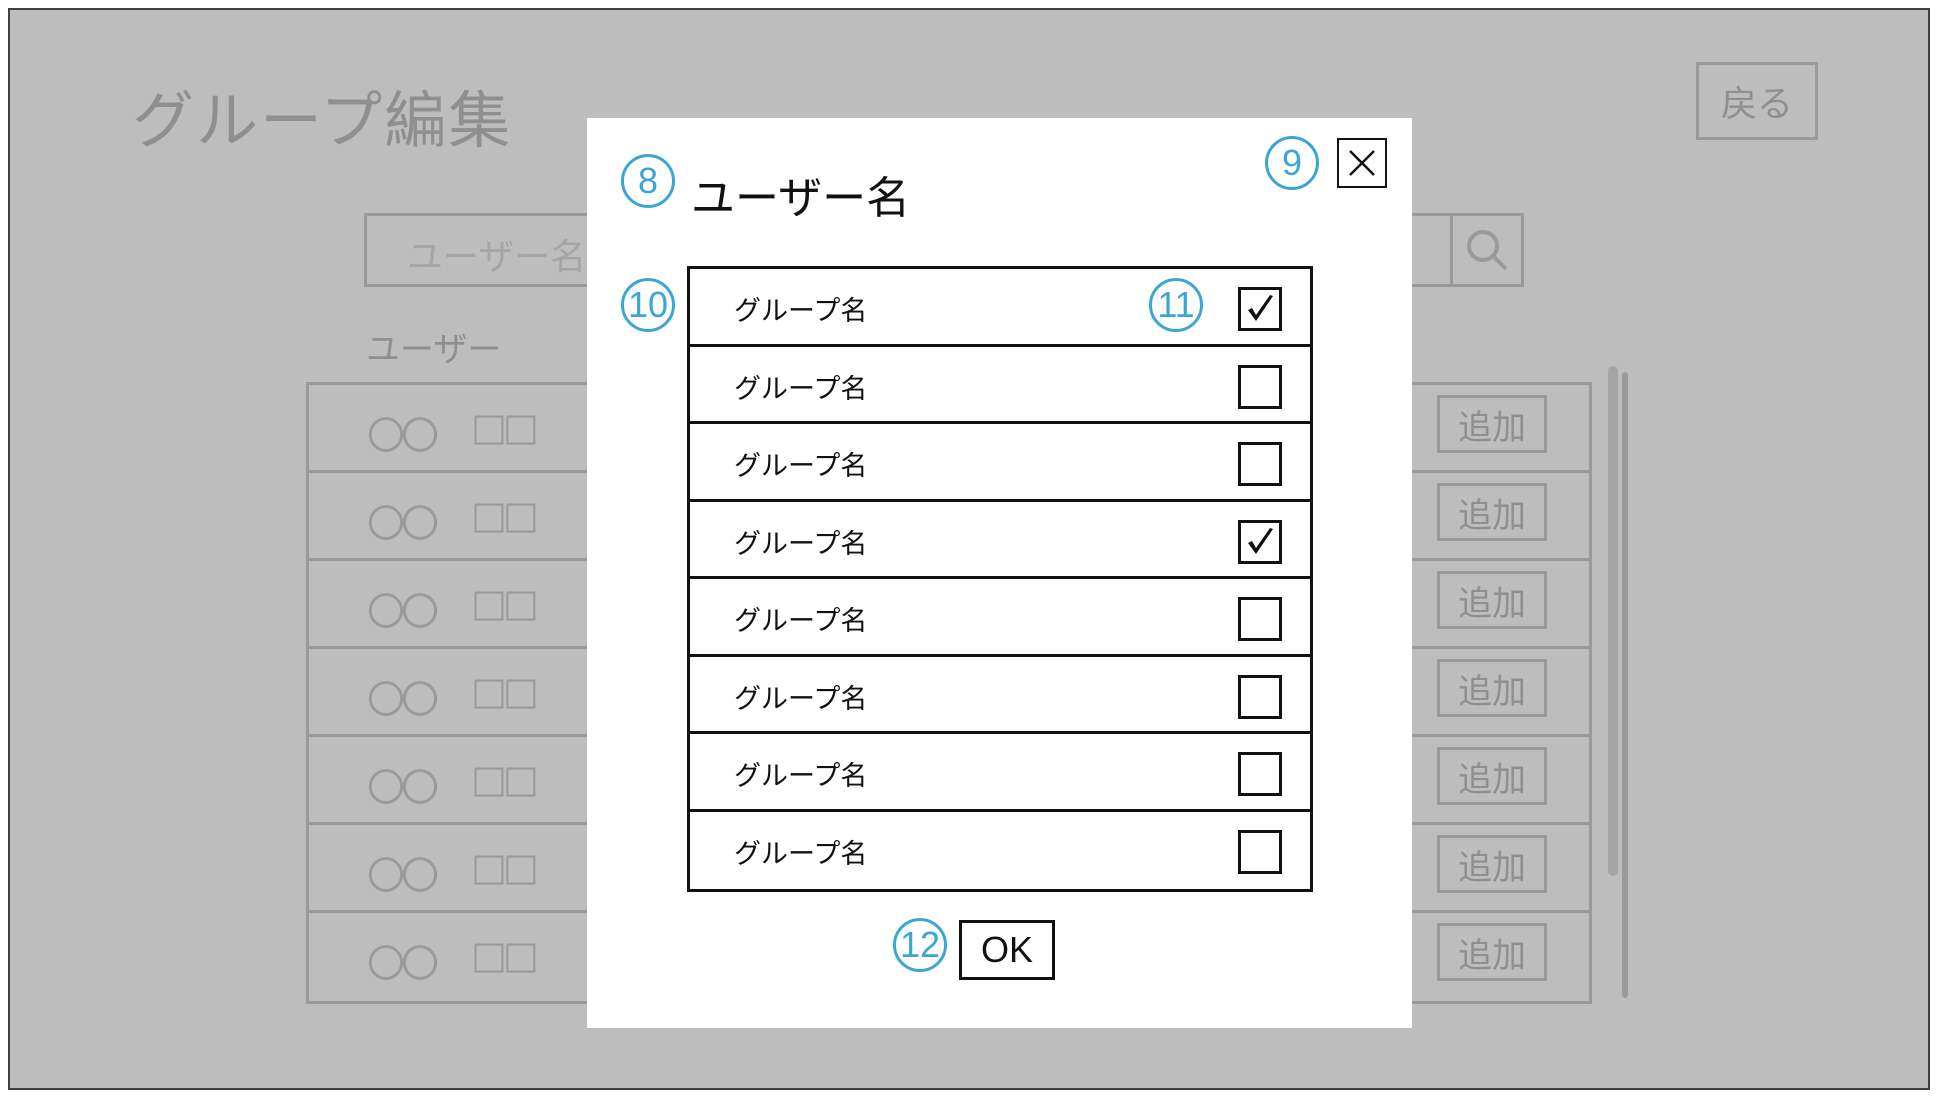  Describe the element at coordinates (322, 120) in the screenshot. I see `page-title: グループ編集` at that location.